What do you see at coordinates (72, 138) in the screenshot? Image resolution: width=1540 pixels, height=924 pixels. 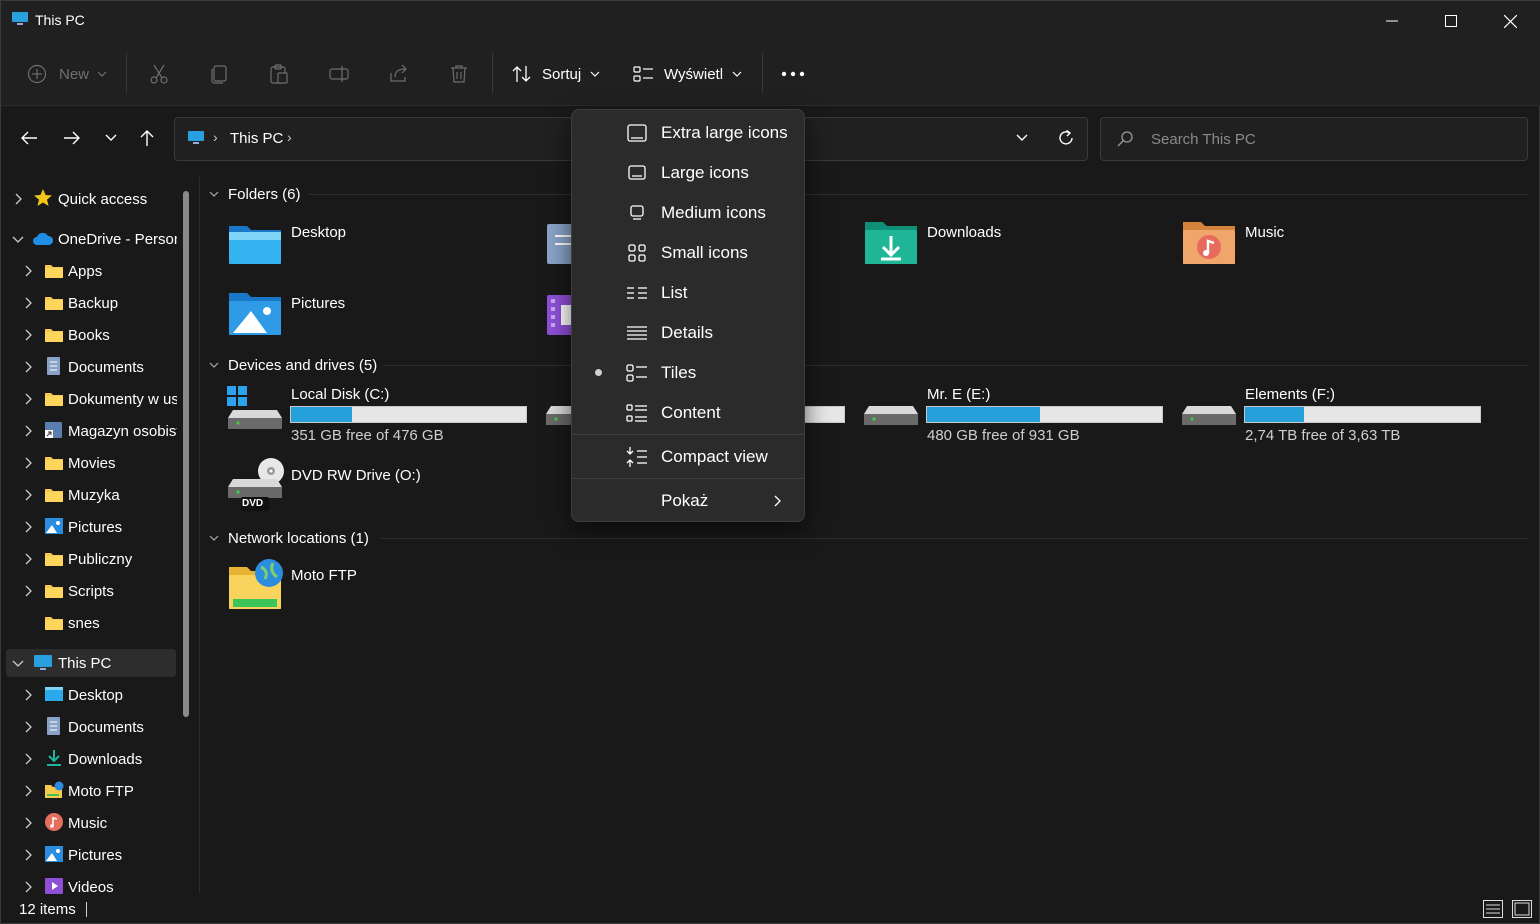 I see `forward-button` at bounding box center [72, 138].